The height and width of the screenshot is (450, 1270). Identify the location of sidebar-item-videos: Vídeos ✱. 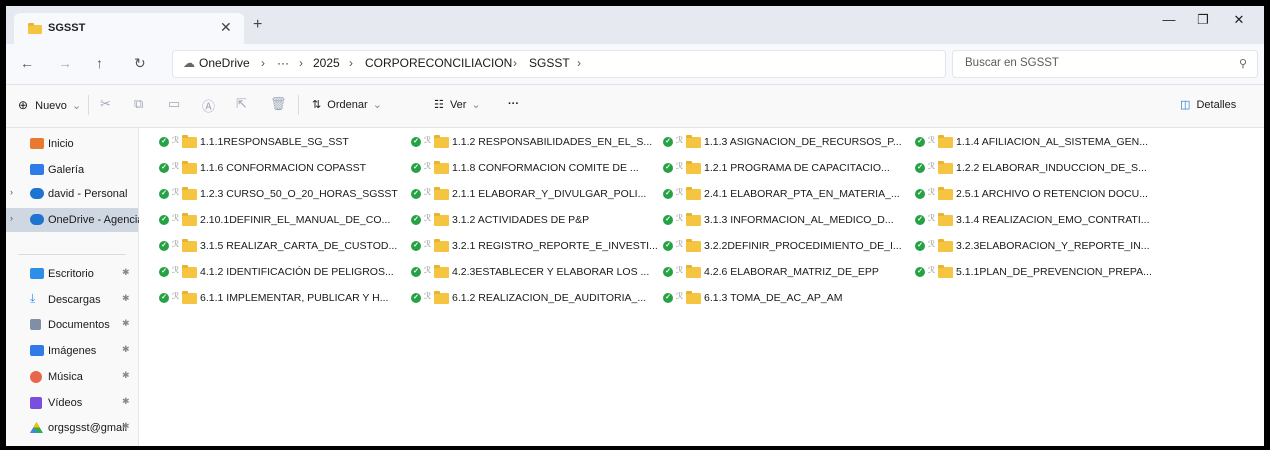
(72, 403).